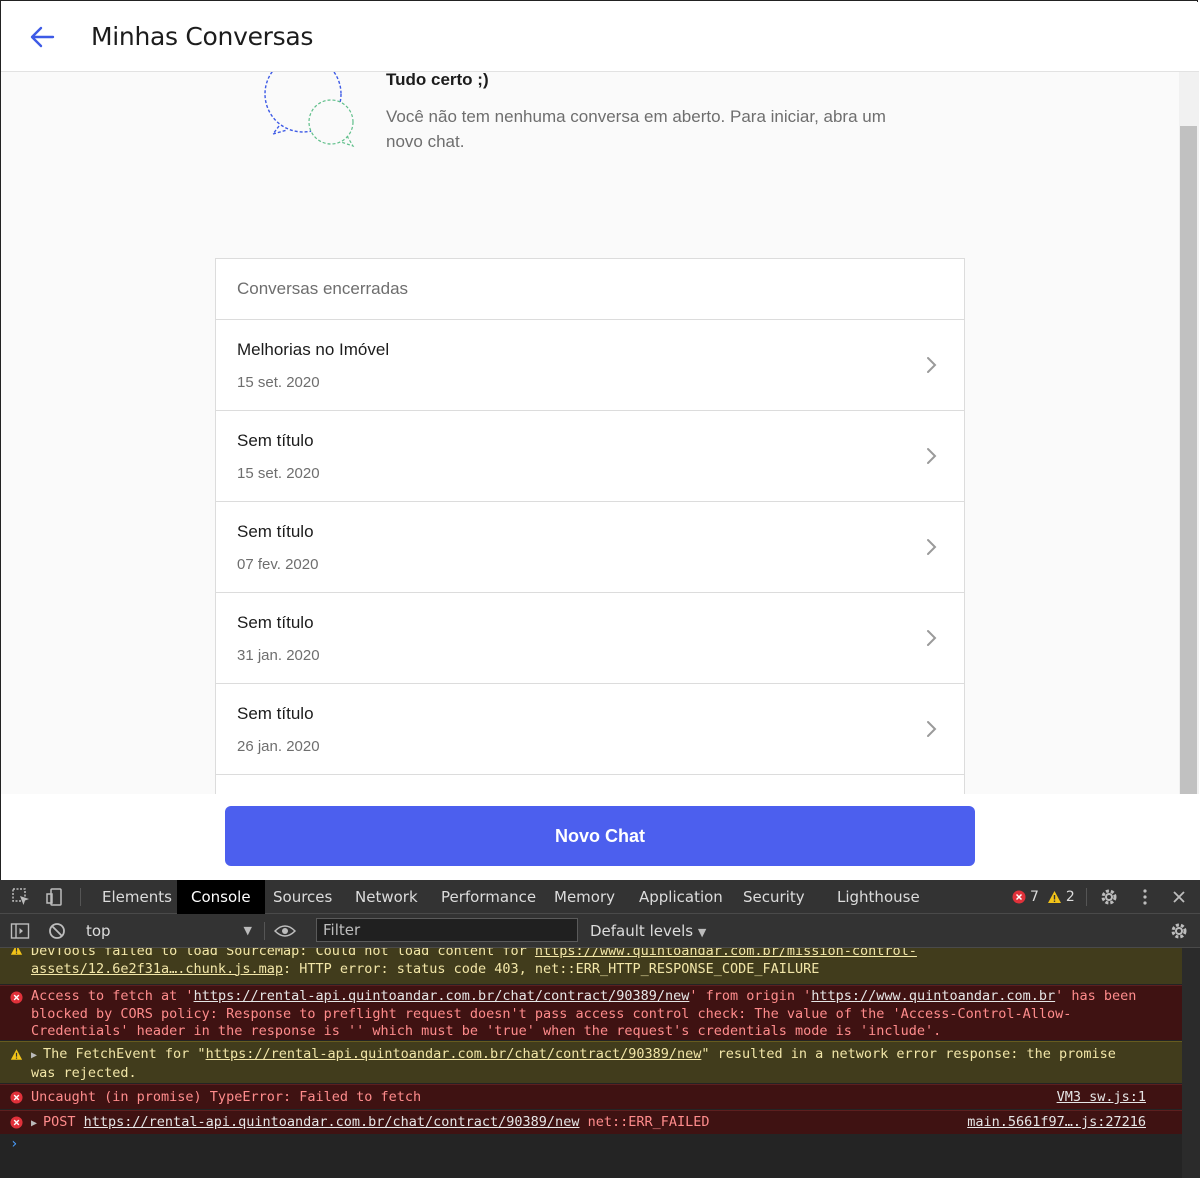 This screenshot has height=1178, width=1200. I want to click on arrow-left-icon, so click(42, 37).